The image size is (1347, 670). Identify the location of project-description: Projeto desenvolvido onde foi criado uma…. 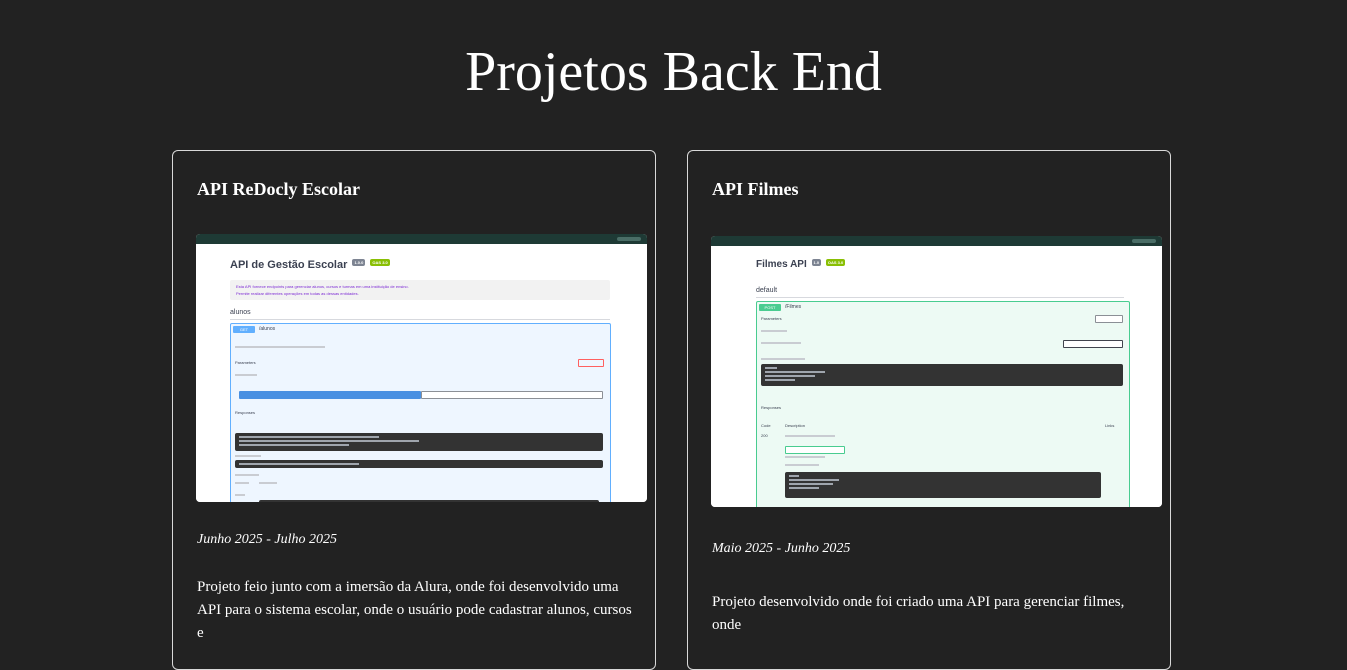
(918, 613).